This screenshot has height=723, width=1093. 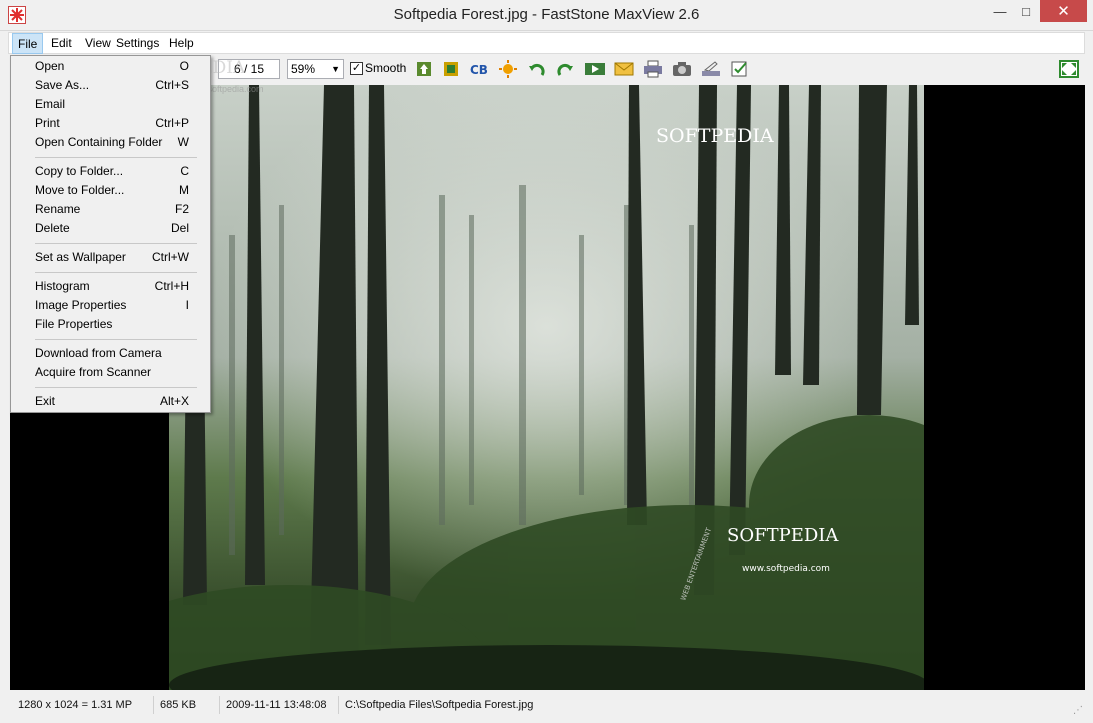 What do you see at coordinates (98, 353) in the screenshot?
I see `menu-item-label: Download from Camera` at bounding box center [98, 353].